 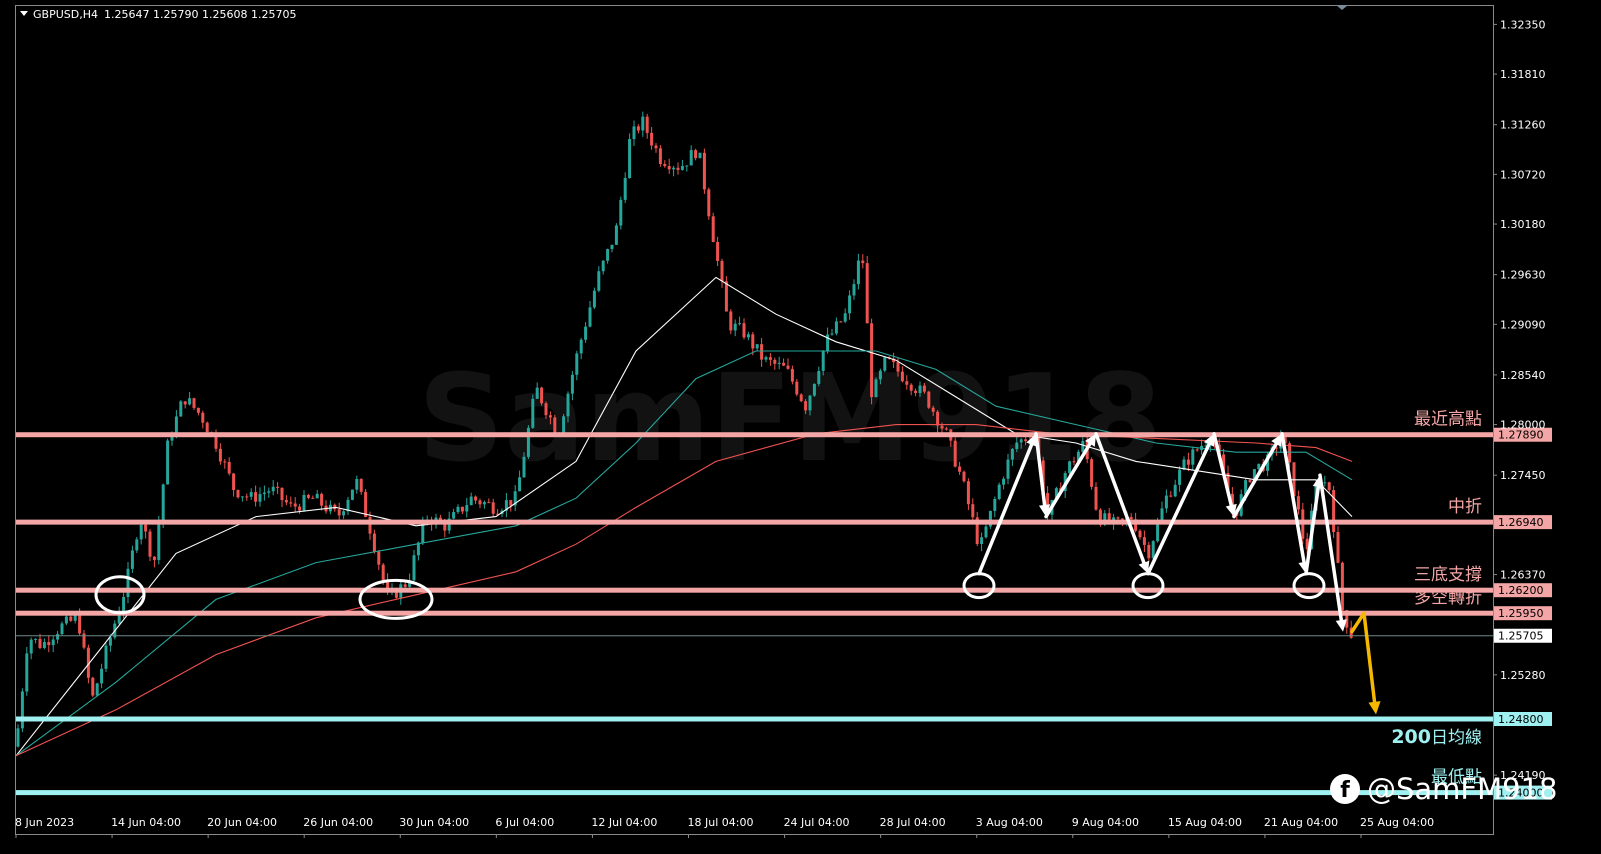 What do you see at coordinates (1523, 174) in the screenshot?
I see `price-tick-label: 1.30720` at bounding box center [1523, 174].